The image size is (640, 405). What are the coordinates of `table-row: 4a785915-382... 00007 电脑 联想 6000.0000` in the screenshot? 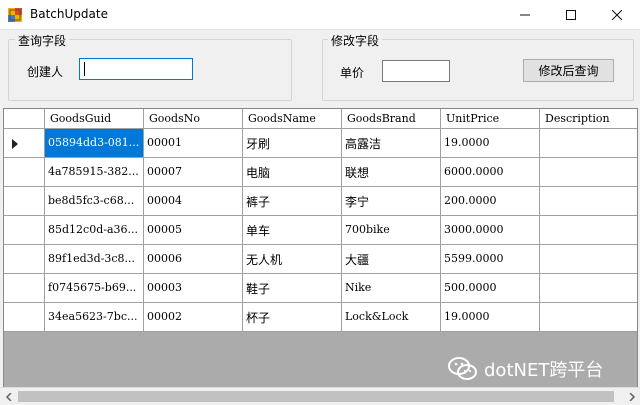 It's located at (320, 172).